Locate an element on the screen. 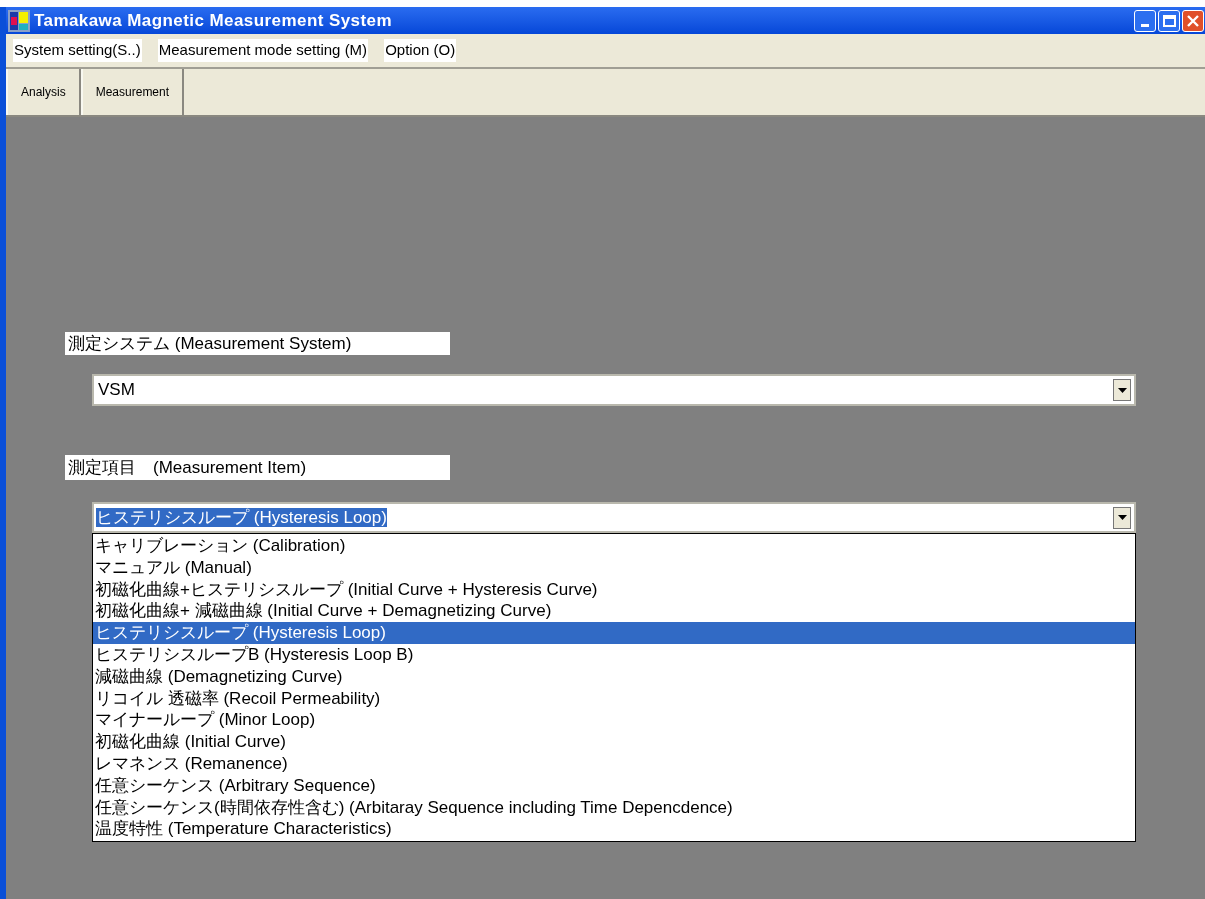 This screenshot has height=899, width=1205. dropdown-value: VSM is located at coordinates (116, 390).